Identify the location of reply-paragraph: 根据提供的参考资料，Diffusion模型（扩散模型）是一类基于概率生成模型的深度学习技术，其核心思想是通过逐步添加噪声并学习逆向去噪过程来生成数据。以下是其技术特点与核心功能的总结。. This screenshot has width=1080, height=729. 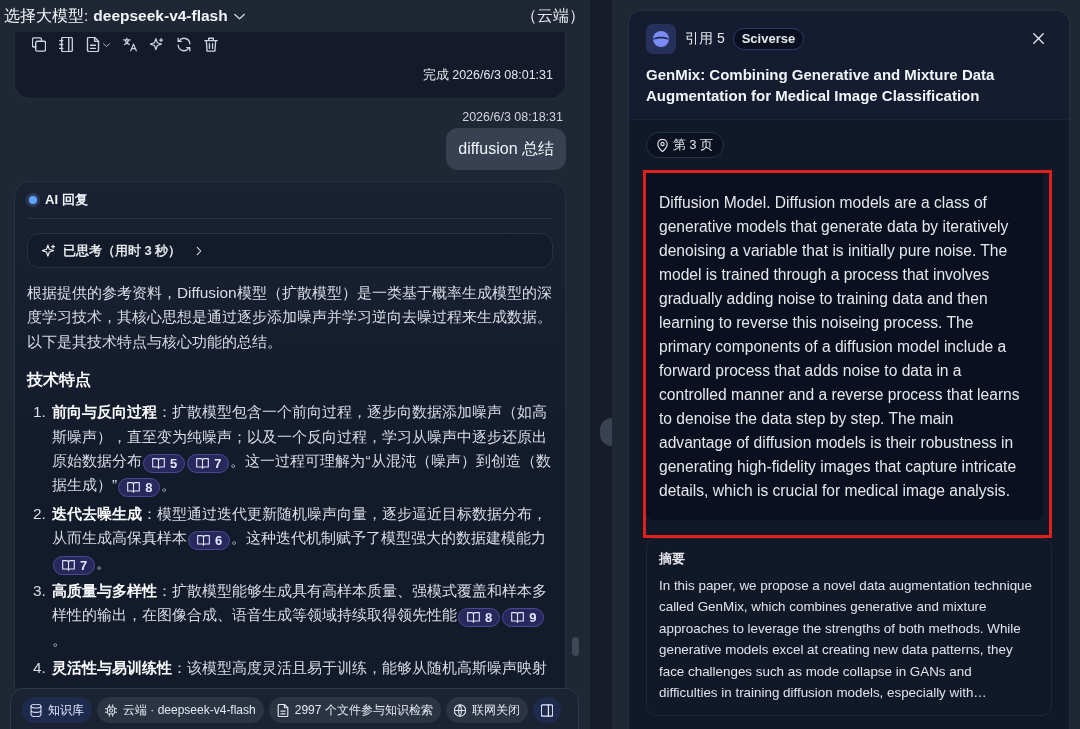
(290, 317).